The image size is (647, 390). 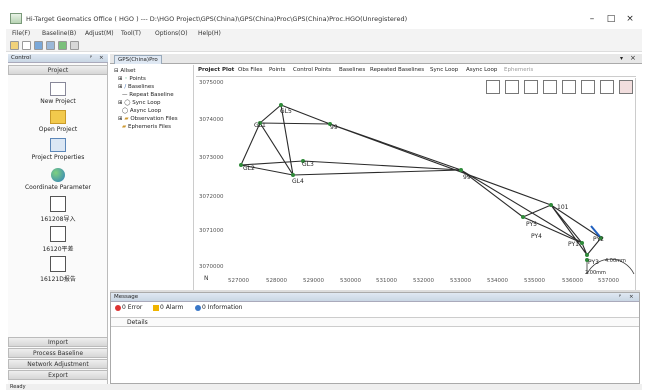 What do you see at coordinates (611, 19) in the screenshot?
I see `maximize-button: □` at bounding box center [611, 19].